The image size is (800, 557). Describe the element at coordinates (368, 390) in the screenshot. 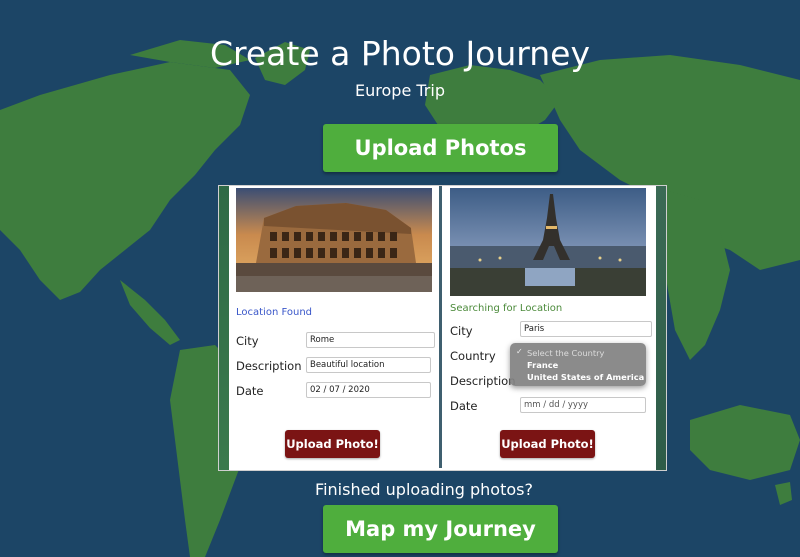

I see `date-input: 02 / 07 / 2020` at that location.